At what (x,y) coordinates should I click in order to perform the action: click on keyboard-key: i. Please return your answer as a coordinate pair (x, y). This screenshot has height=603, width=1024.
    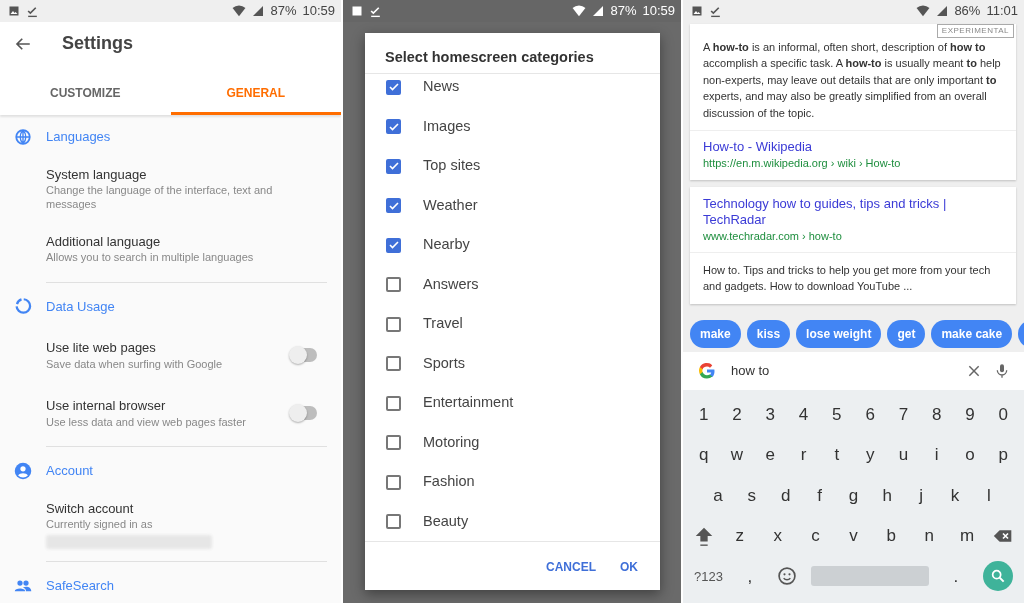
    Looking at the image, I should click on (936, 455).